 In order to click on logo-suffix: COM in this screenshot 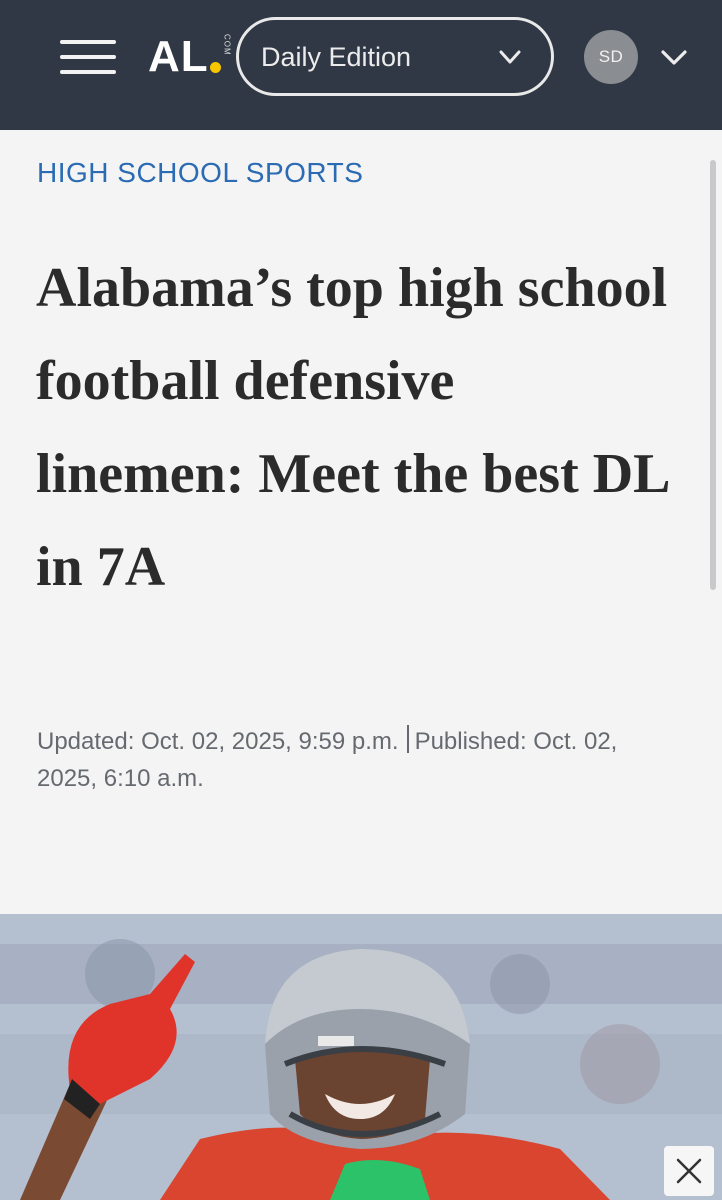, I will do `click(227, 45)`.